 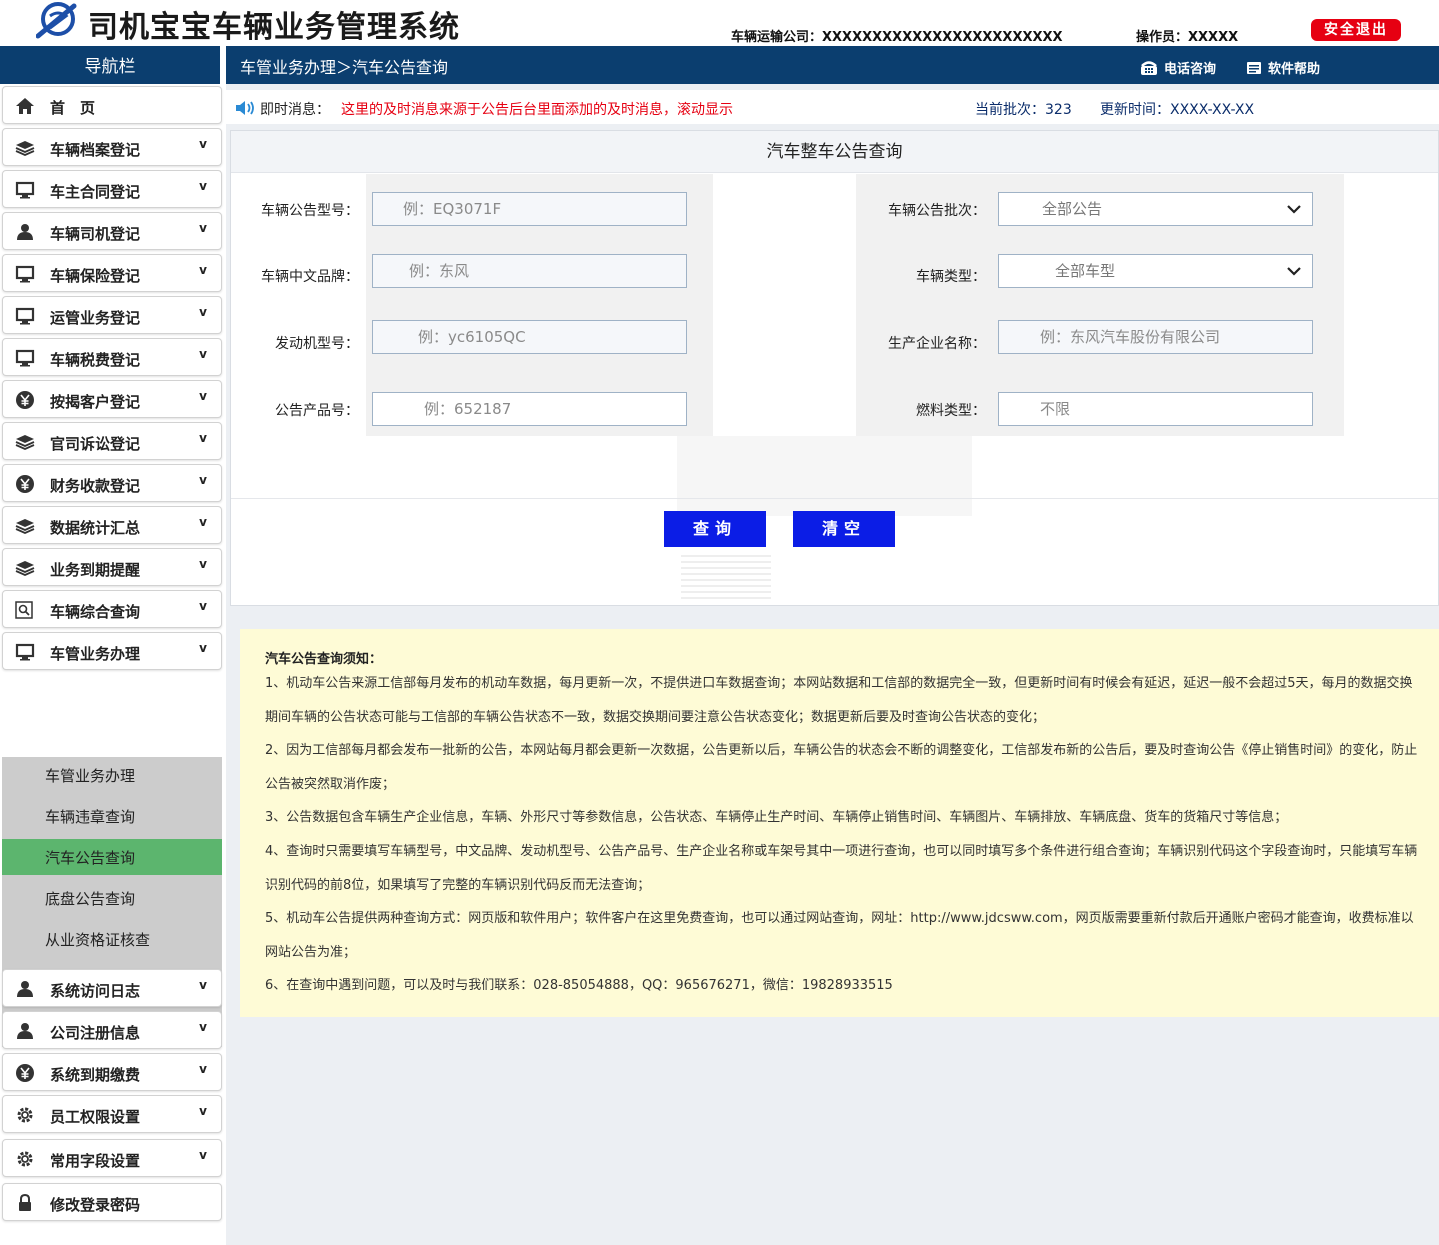 What do you see at coordinates (1058, 110) in the screenshot?
I see `batch-value: 323` at bounding box center [1058, 110].